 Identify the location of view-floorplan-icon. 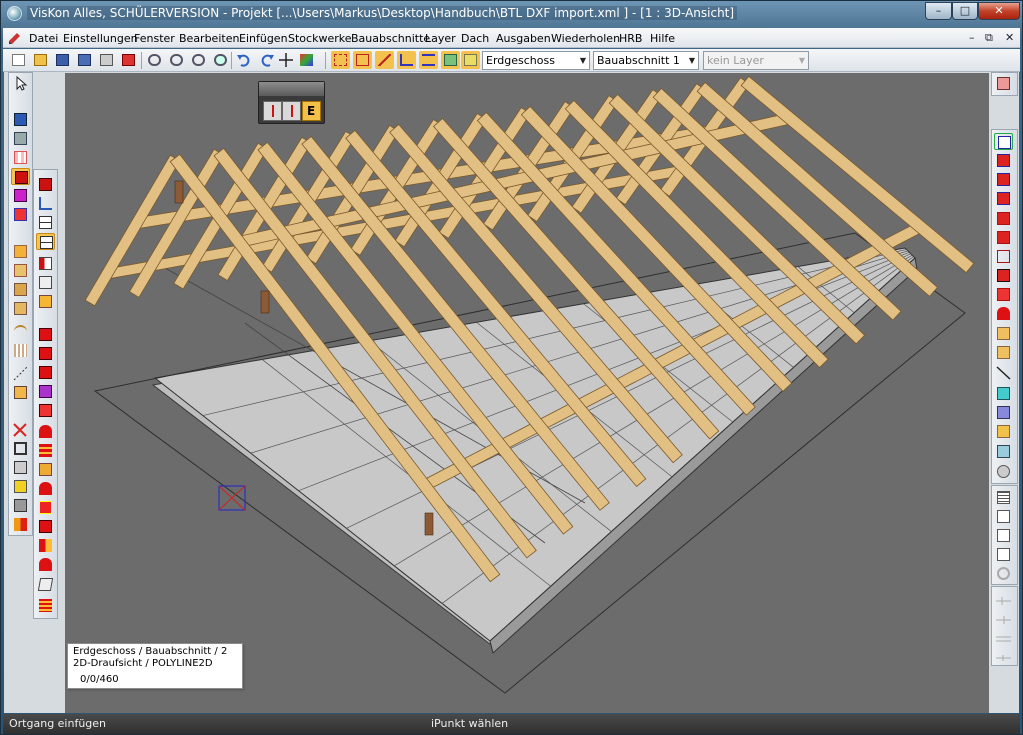
(1003, 160).